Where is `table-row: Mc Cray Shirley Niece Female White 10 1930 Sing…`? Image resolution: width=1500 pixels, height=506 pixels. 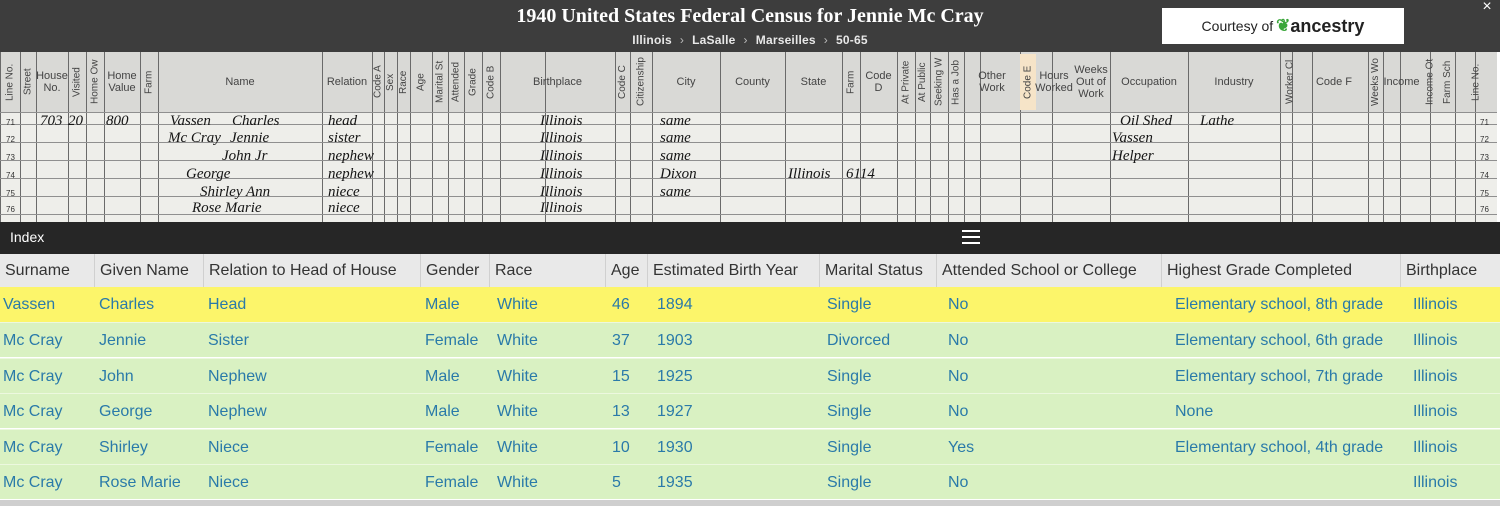
table-row: Mc Cray Shirley Niece Female White 10 1930 Sing… is located at coordinates (750, 446).